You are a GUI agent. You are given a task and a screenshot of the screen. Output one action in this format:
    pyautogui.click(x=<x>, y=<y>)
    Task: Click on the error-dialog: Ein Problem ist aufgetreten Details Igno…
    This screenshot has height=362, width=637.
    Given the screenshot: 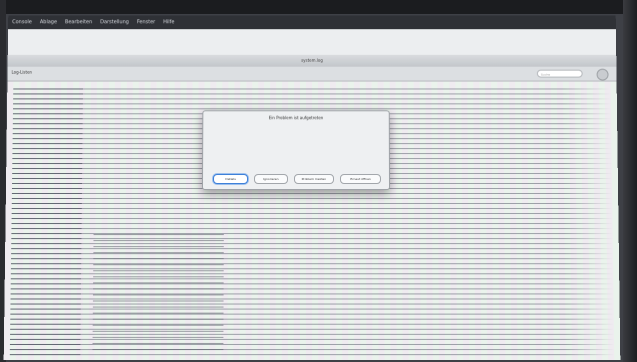 What is the action you would take?
    pyautogui.click(x=296, y=150)
    